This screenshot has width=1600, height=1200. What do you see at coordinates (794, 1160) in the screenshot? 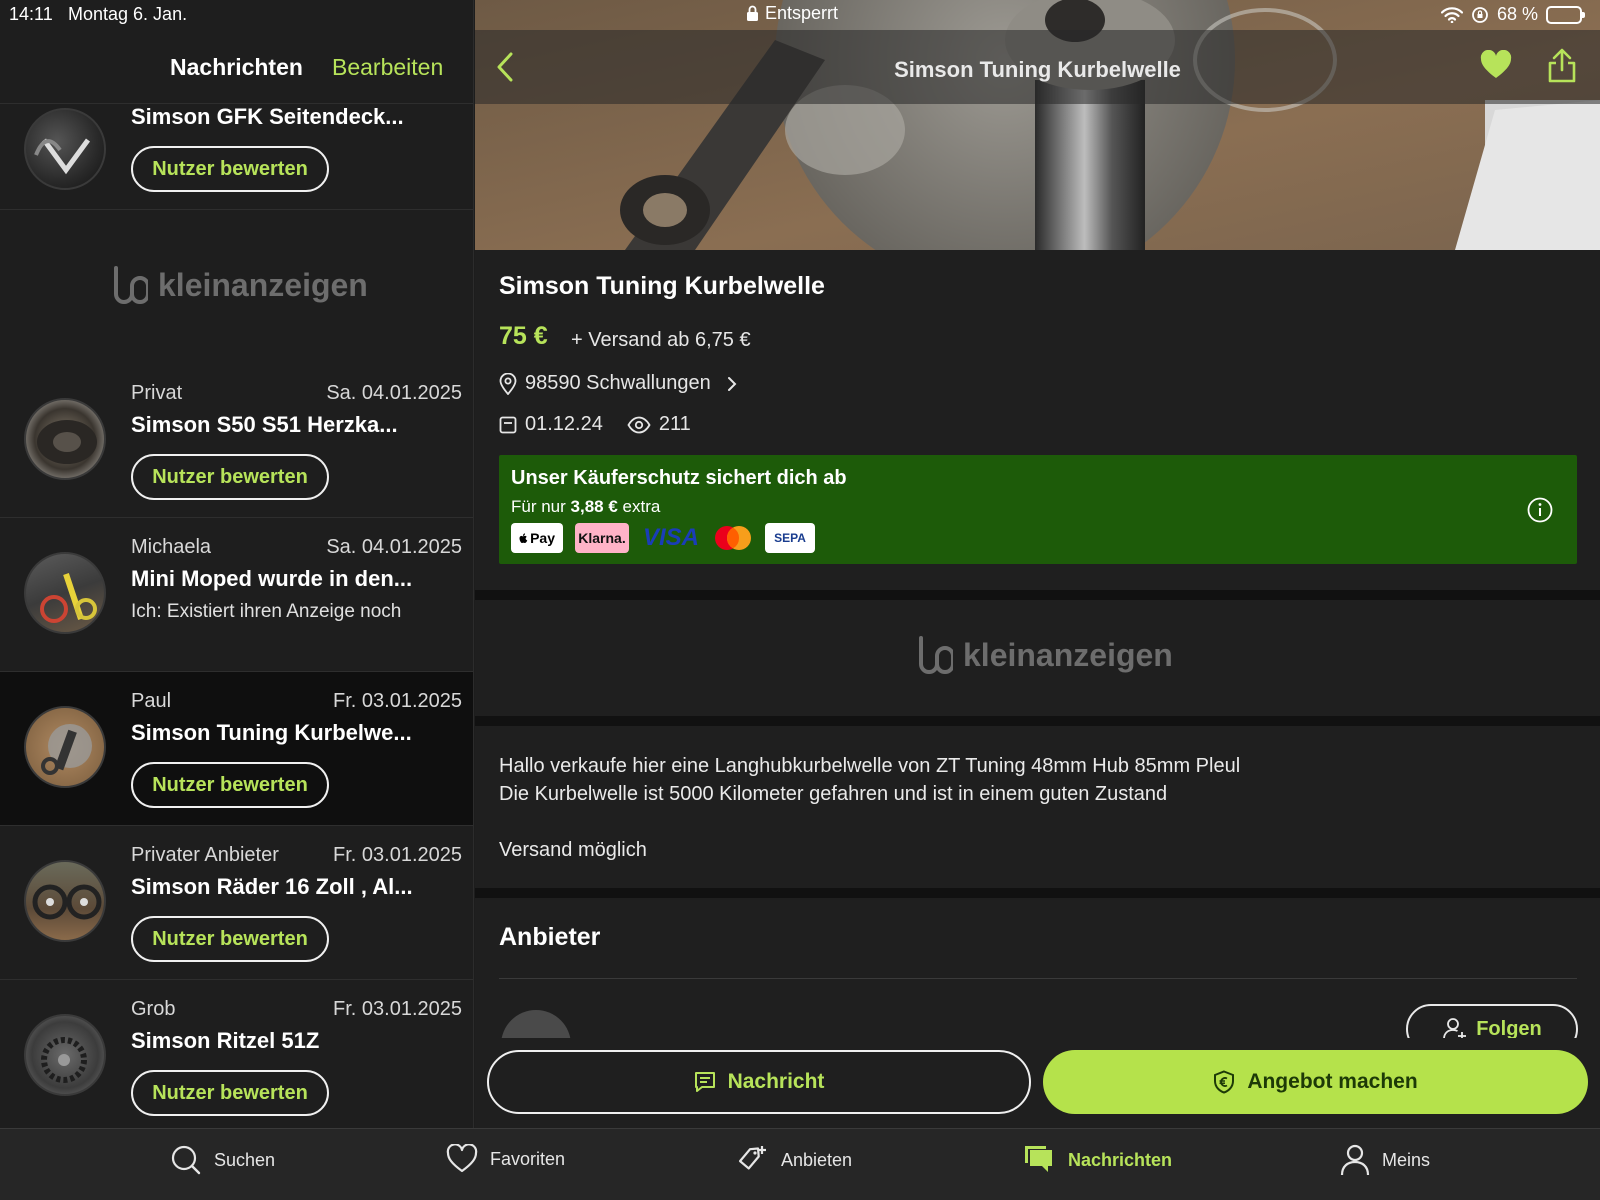
I see `tab-sell: Anbieten` at bounding box center [794, 1160].